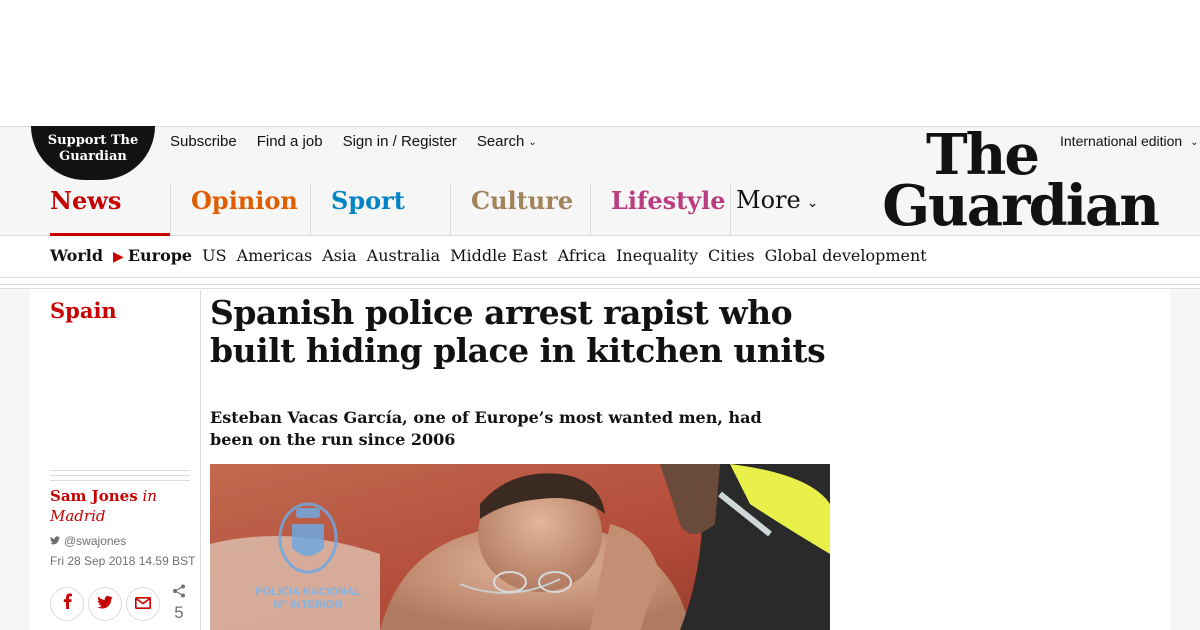 The image size is (1200, 630). I want to click on watermark-line-2: Mº INTERIOR, so click(308, 605).